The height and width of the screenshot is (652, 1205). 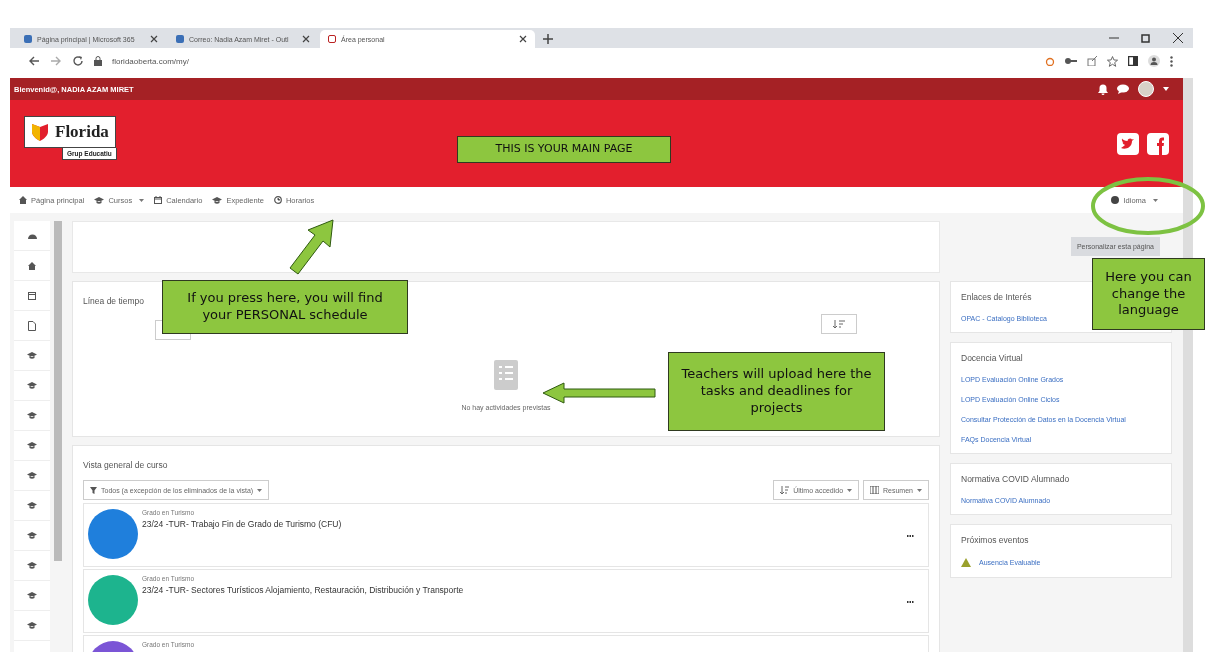 I want to click on clock-icon, so click(x=277, y=200).